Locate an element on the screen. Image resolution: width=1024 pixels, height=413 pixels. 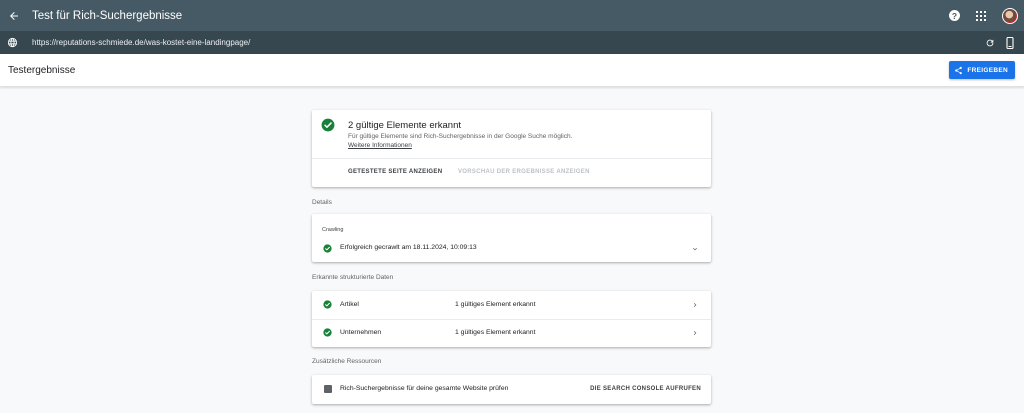
app-title: Test für Rich-Suchergebnisse is located at coordinates (107, 15).